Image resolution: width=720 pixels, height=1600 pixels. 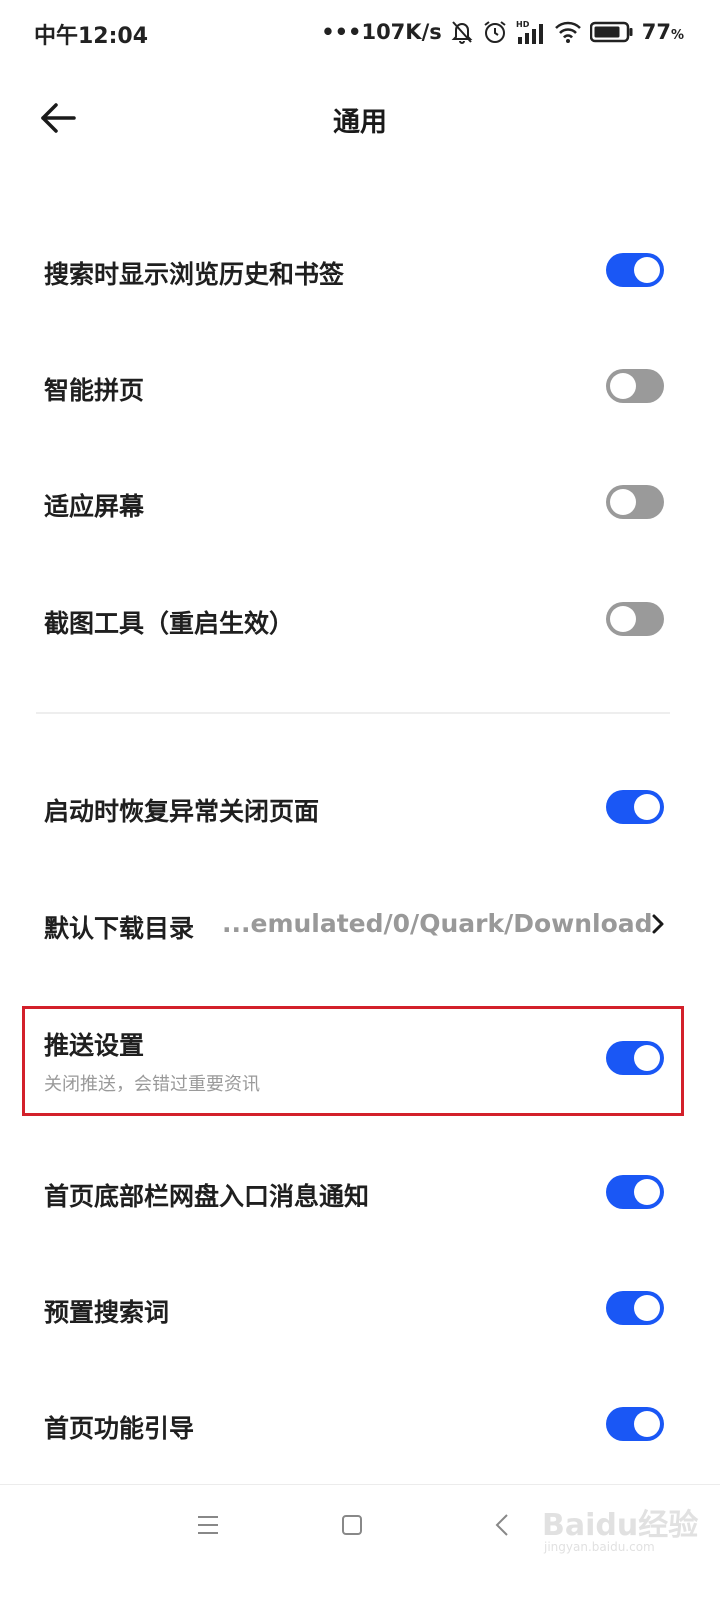 I want to click on setting-row-search-history: 搜索时显示浏览历史和书签, so click(x=360, y=270).